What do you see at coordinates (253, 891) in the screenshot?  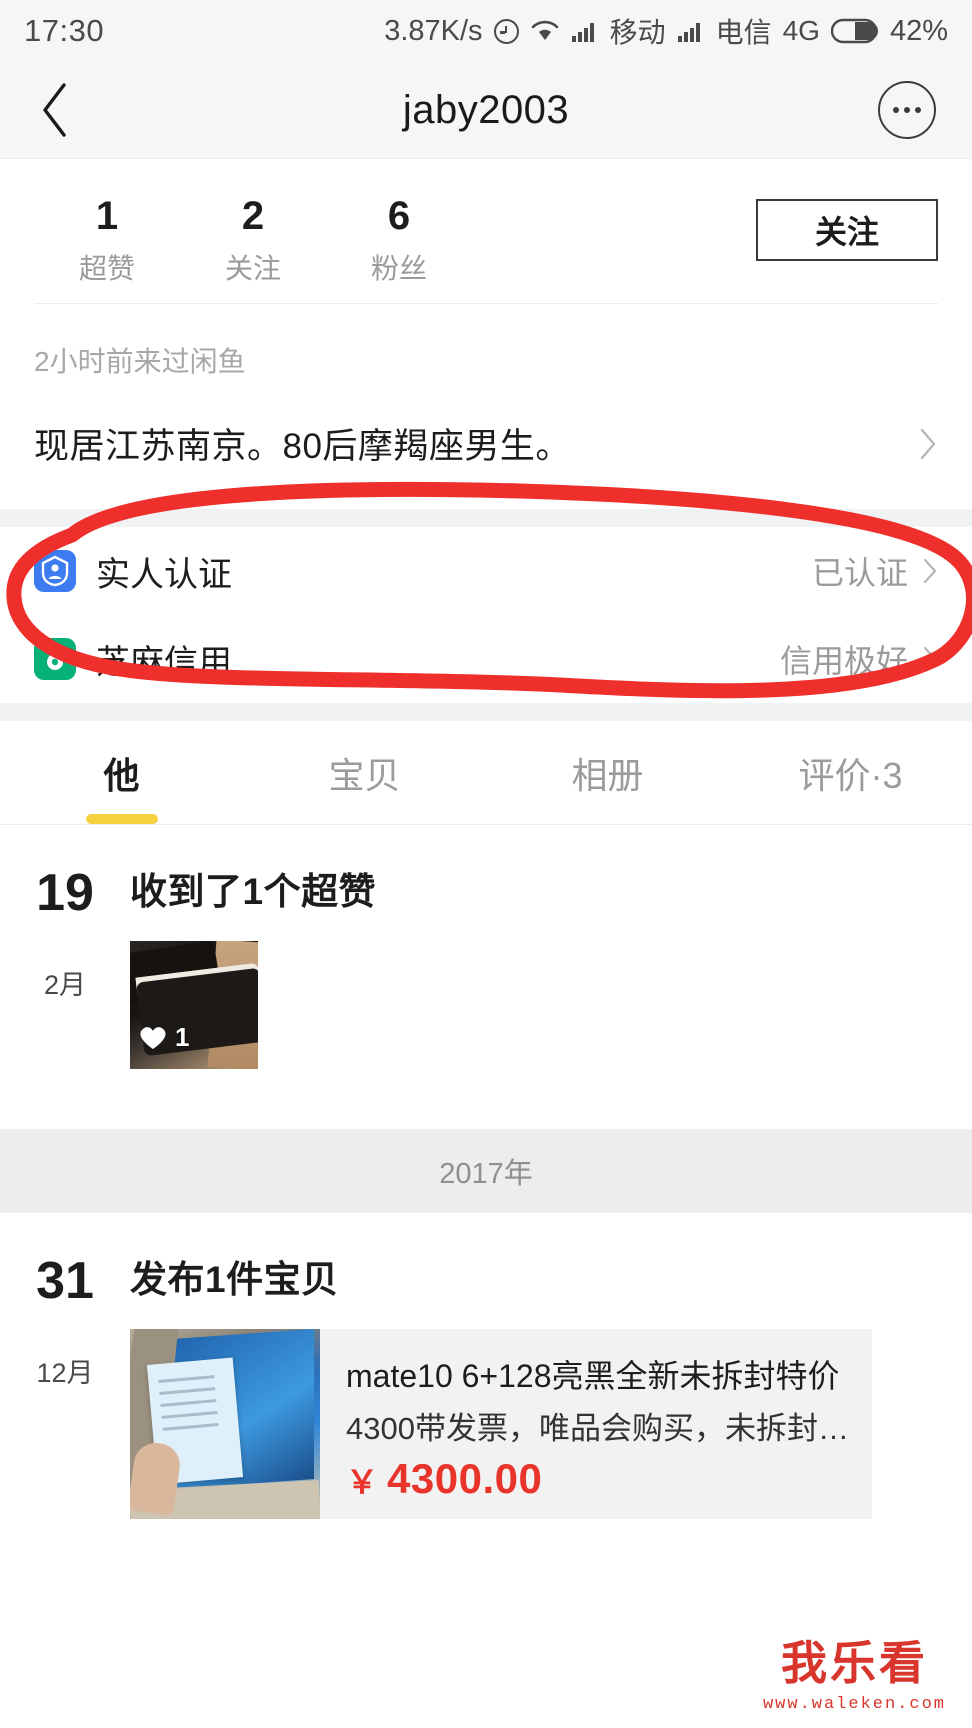 I see `entry-title: 收到了1个超赞` at bounding box center [253, 891].